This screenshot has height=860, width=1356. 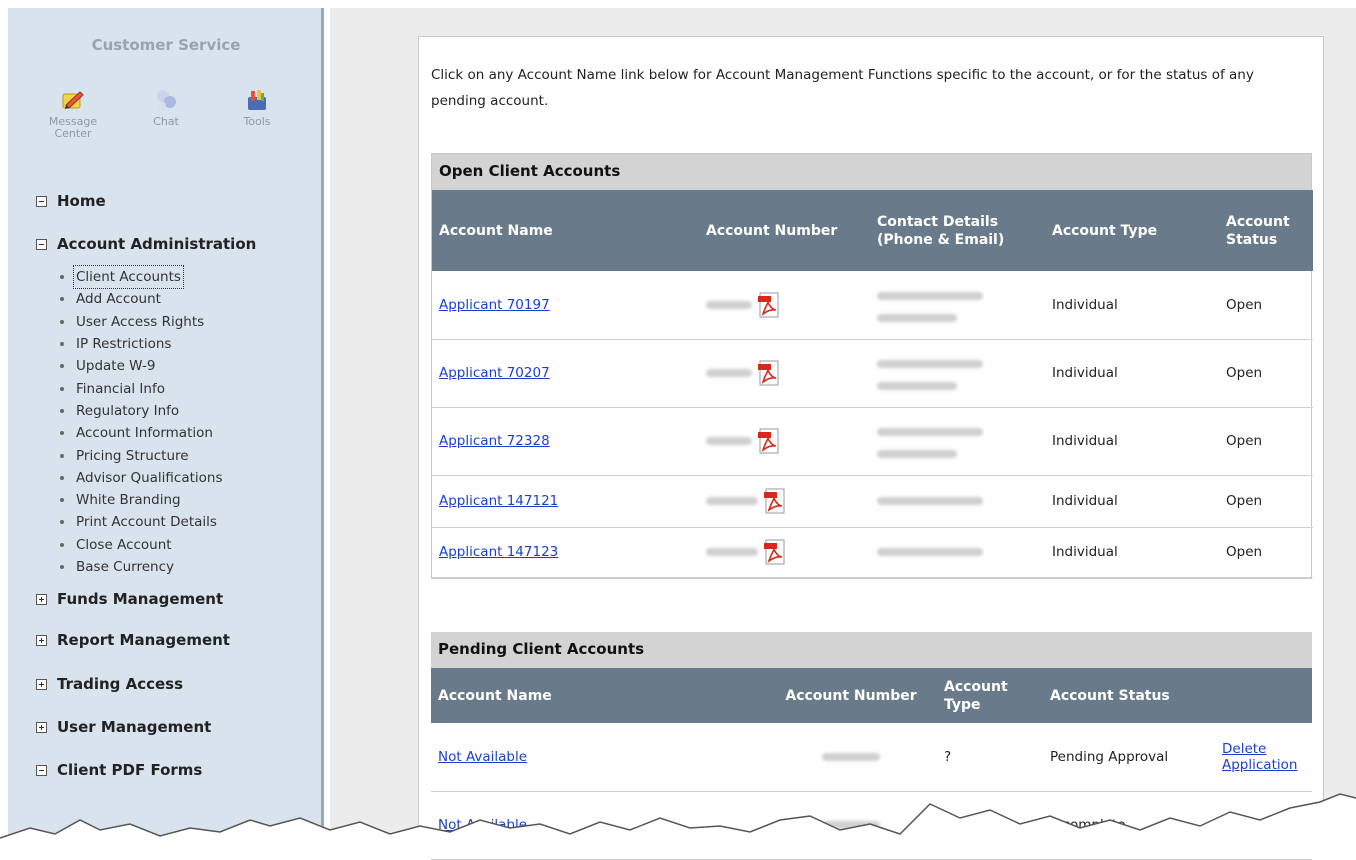 I want to click on message-center-icon, so click(x=73, y=100).